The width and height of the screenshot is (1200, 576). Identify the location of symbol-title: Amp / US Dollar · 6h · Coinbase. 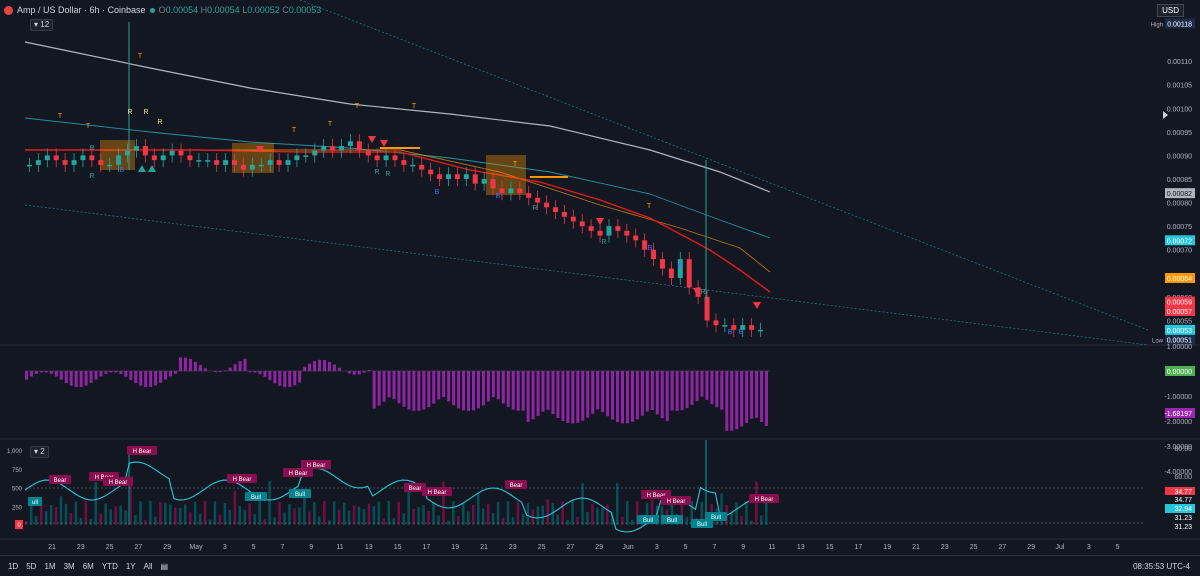
(81, 10).